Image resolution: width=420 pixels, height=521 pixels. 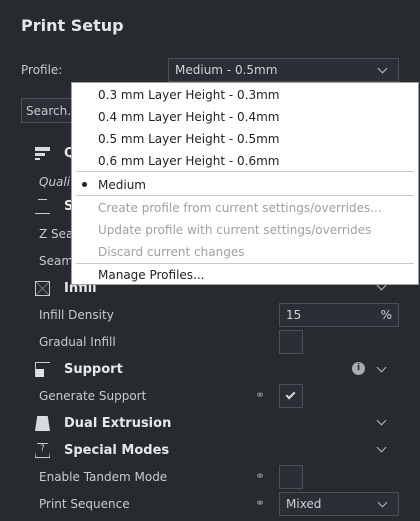 I want to click on menu-item-profile-0.3: 0.3 mm Layer Height - 0.3mm, so click(x=188, y=95).